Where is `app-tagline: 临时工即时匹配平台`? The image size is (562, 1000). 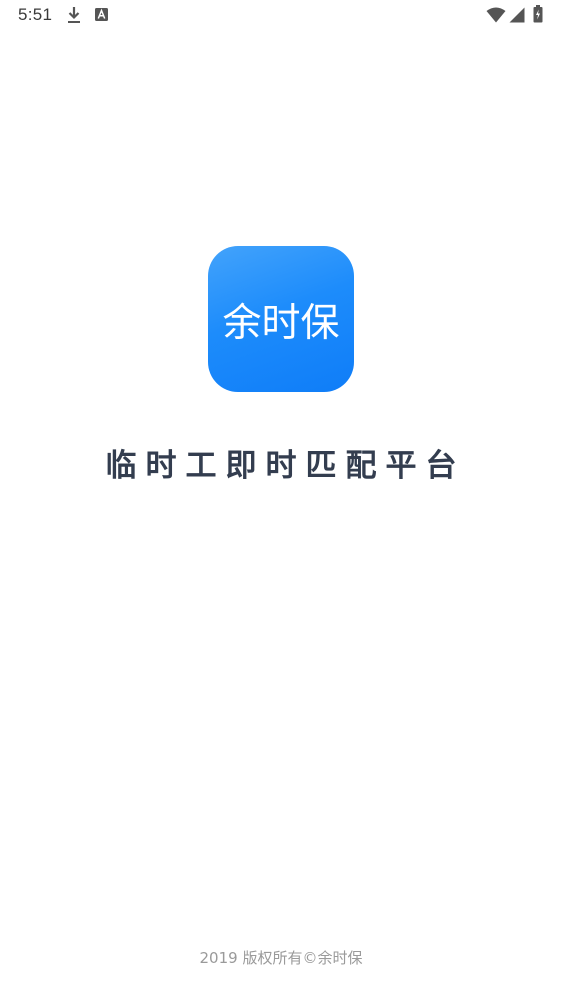
app-tagline: 临时工即时匹配平台 is located at coordinates (285, 466).